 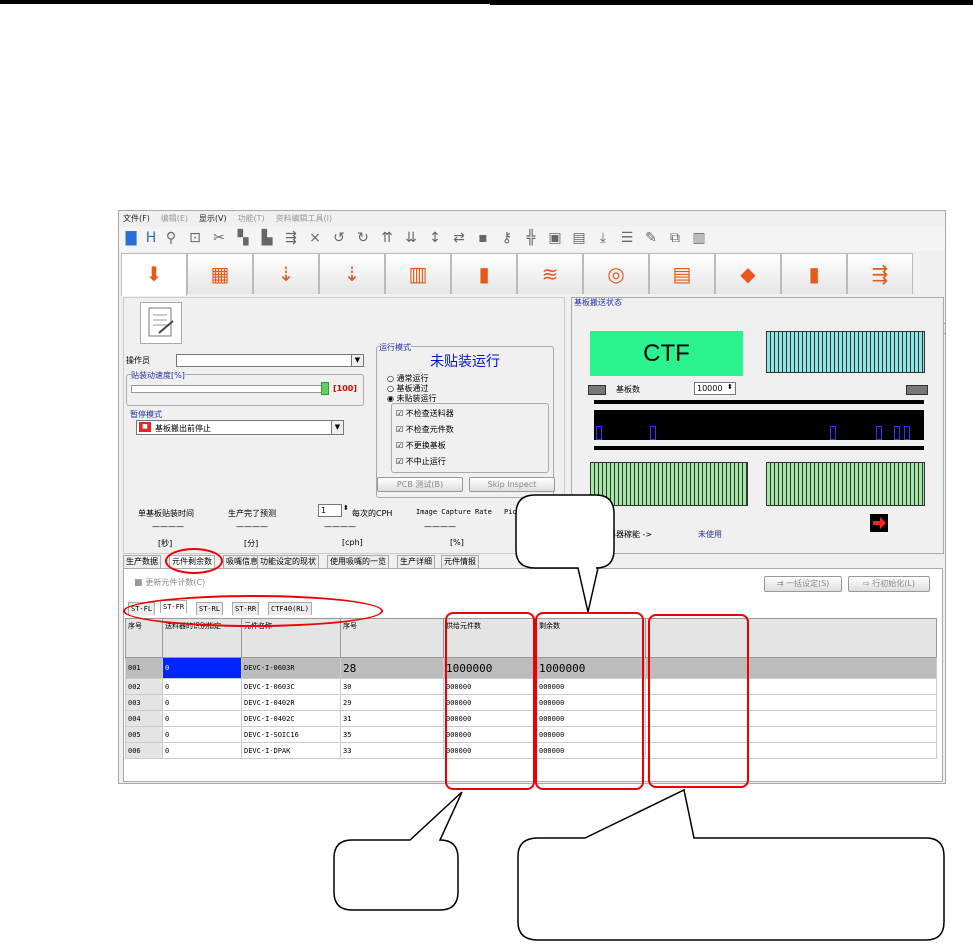 I want to click on callout-bottom-right, so click(x=731, y=864).